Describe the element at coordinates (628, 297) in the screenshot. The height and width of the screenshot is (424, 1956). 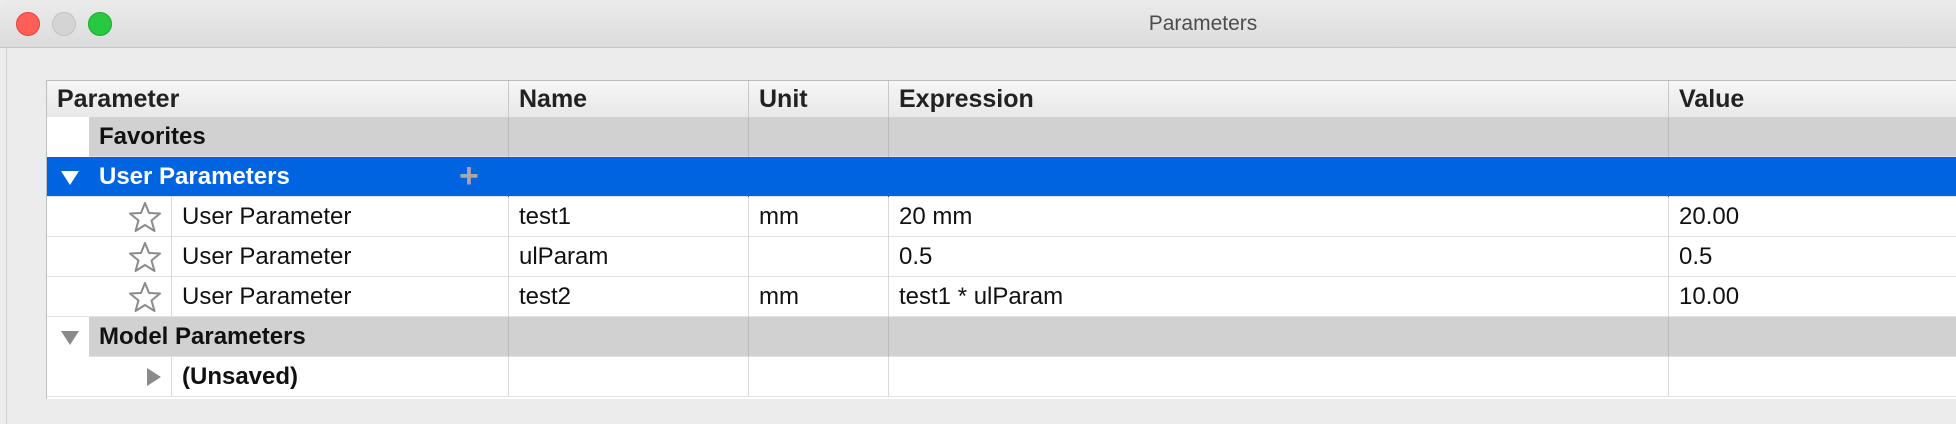
I see `name-cell: test2` at that location.